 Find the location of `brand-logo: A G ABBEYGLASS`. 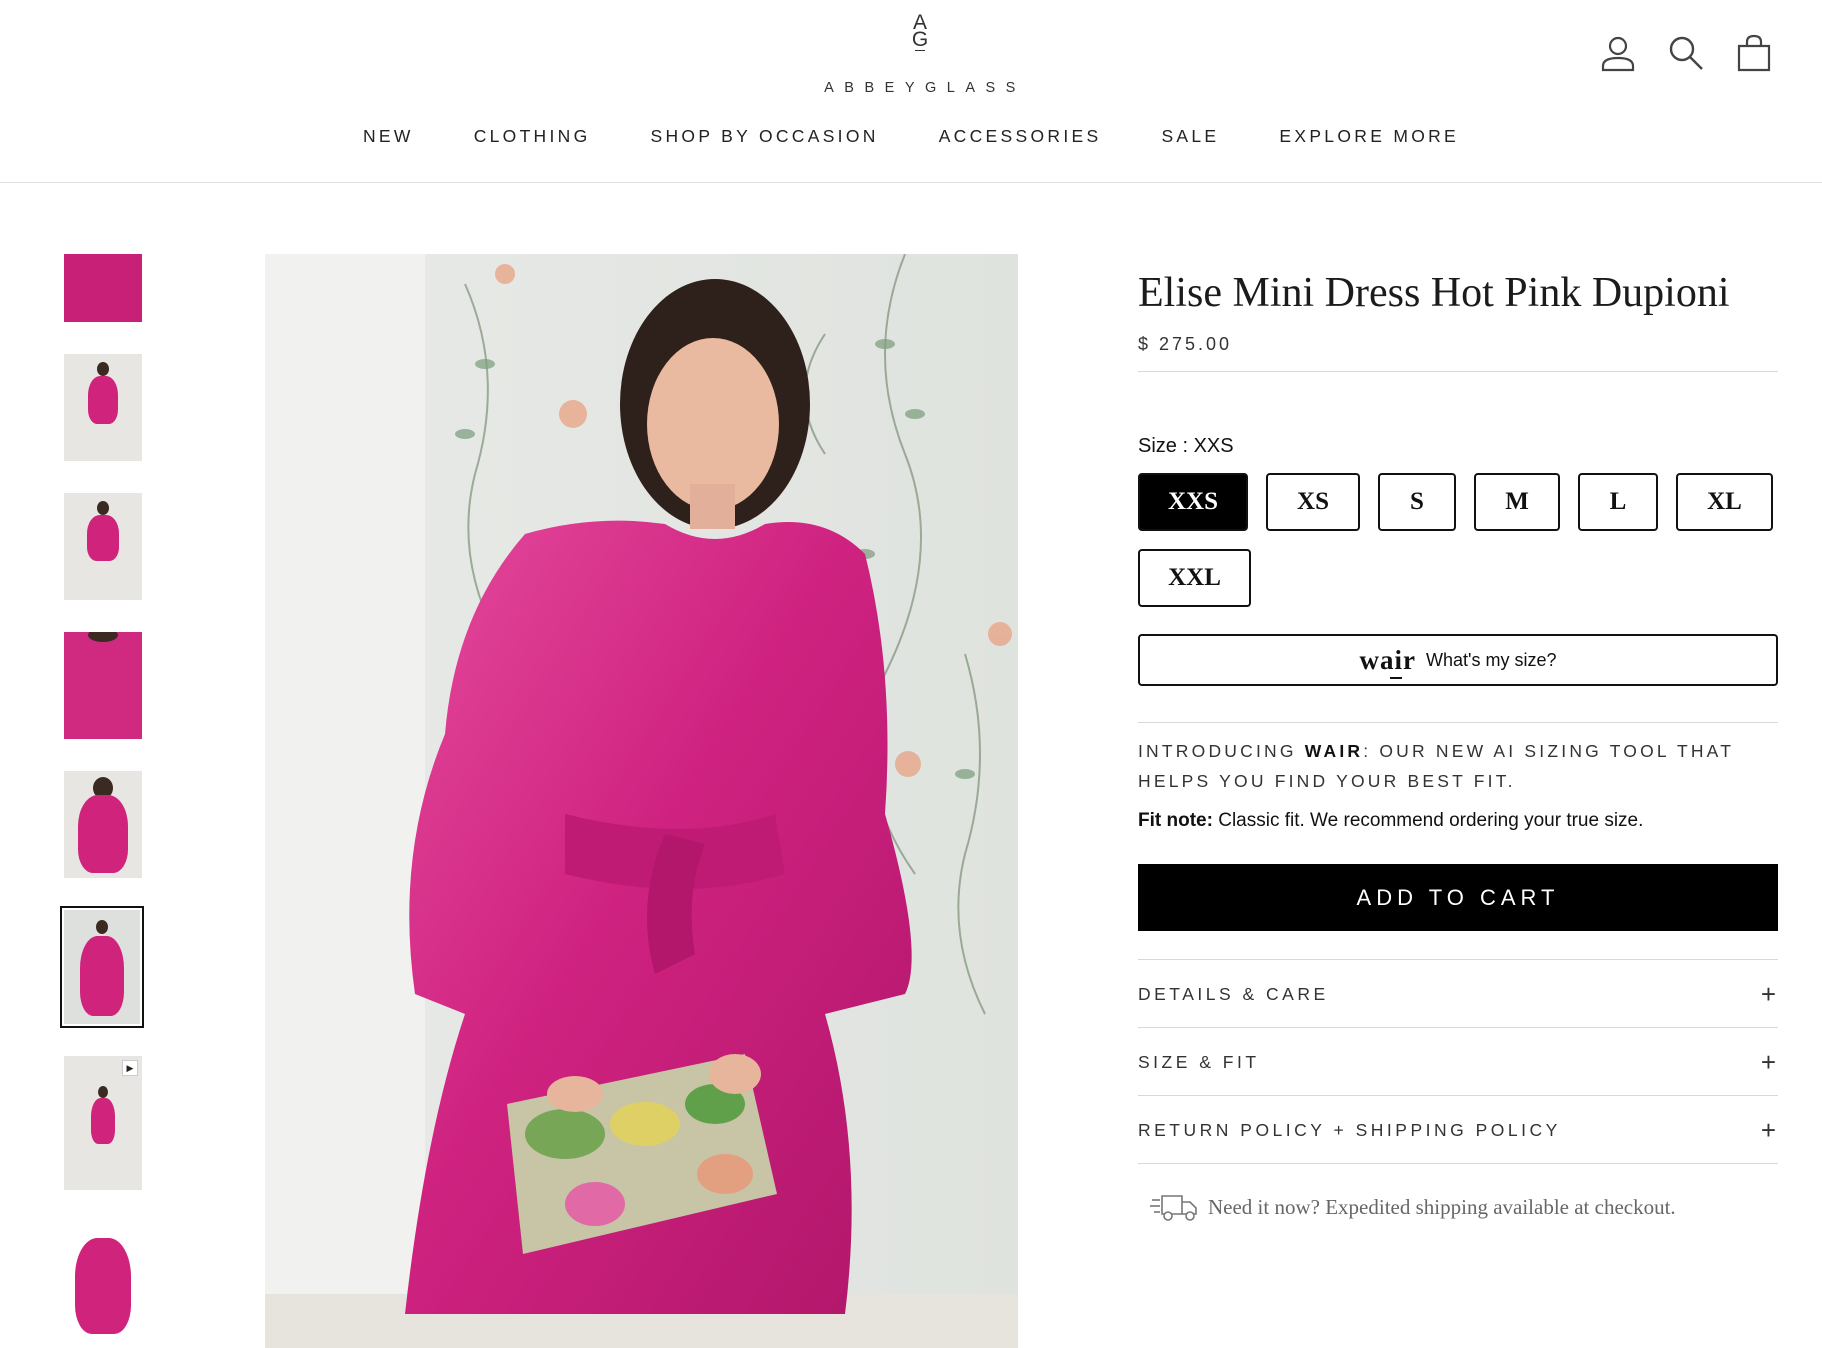

brand-logo: A G ABBEYGLASS is located at coordinates (920, 55).